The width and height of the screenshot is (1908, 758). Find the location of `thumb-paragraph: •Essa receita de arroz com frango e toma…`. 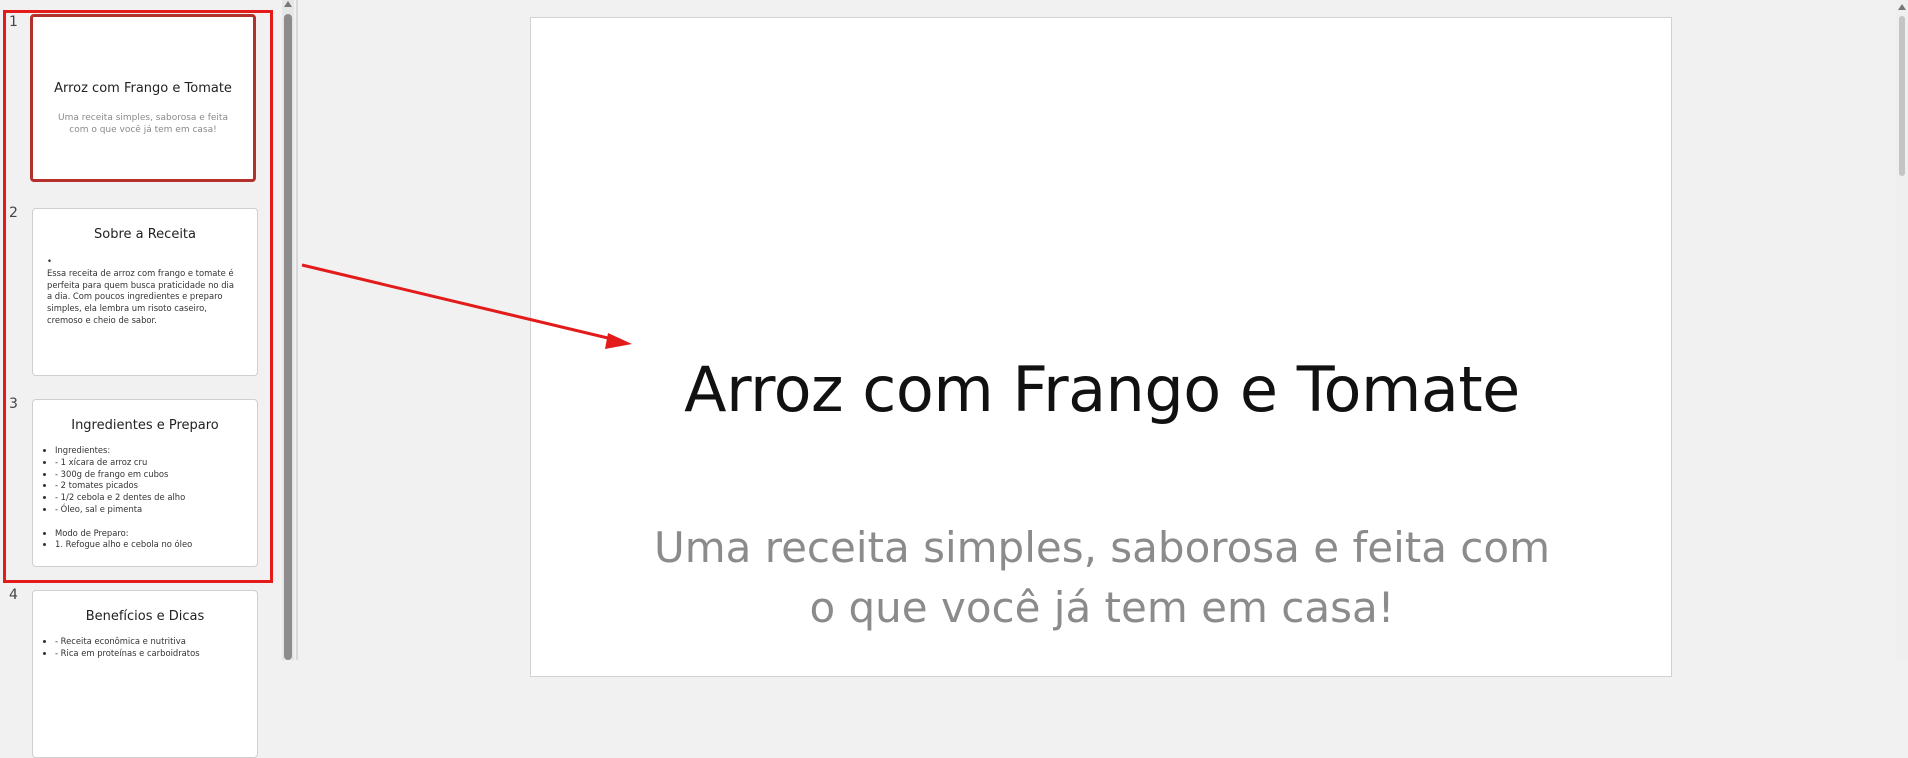

thumb-paragraph: •Essa receita de arroz com frango e toma… is located at coordinates (140, 290).